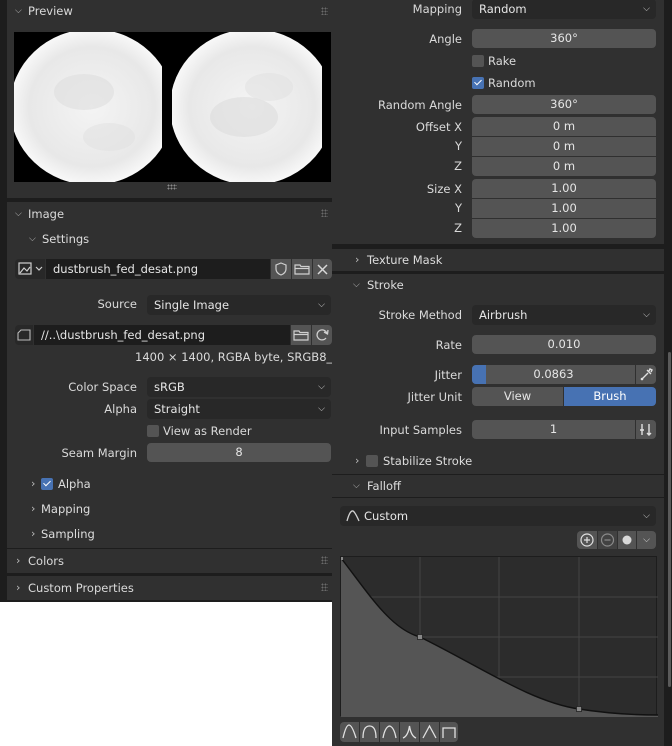 This screenshot has height=746, width=672. I want to click on size-z-field: 1.00, so click(564, 228).